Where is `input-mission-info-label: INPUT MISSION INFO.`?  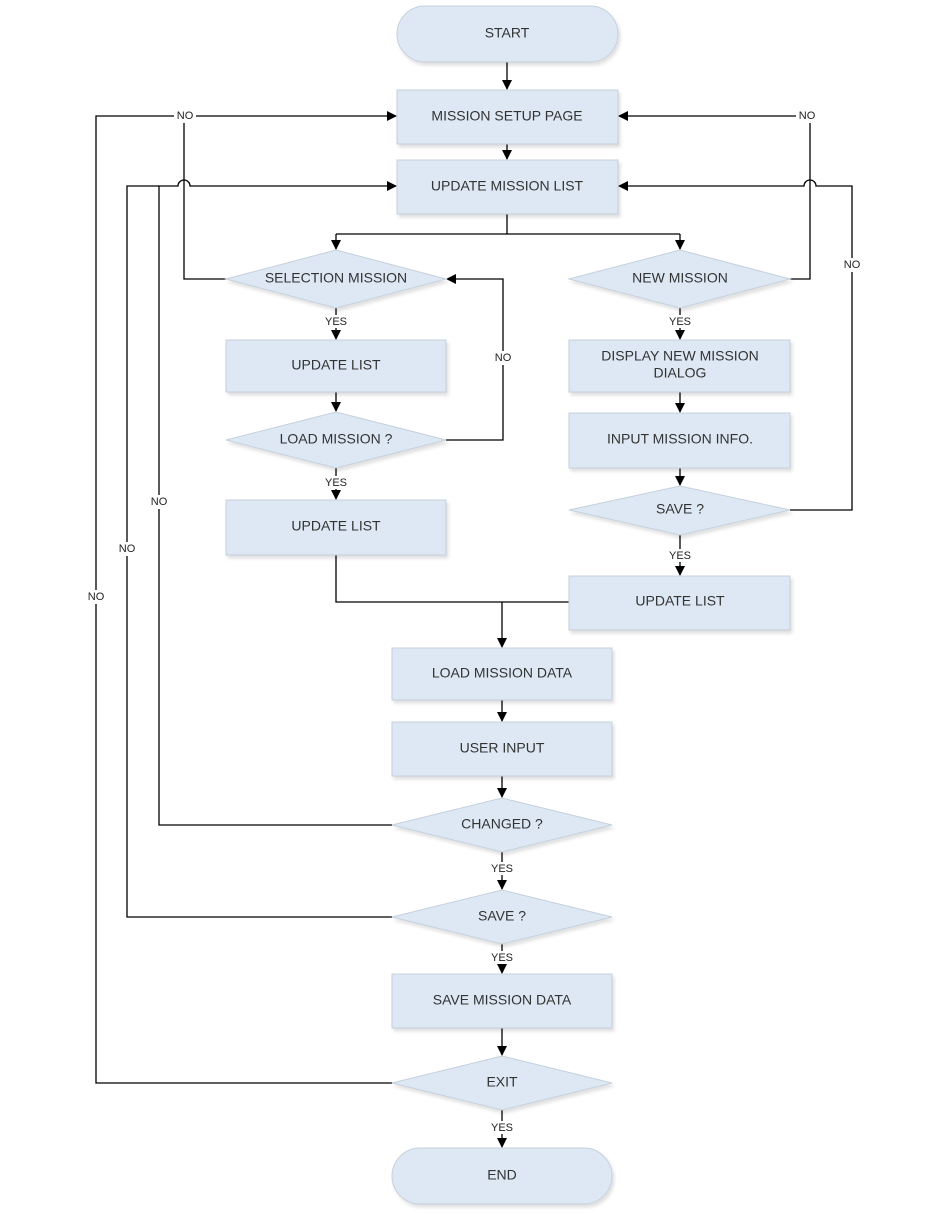
input-mission-info-label: INPUT MISSION INFO. is located at coordinates (680, 439).